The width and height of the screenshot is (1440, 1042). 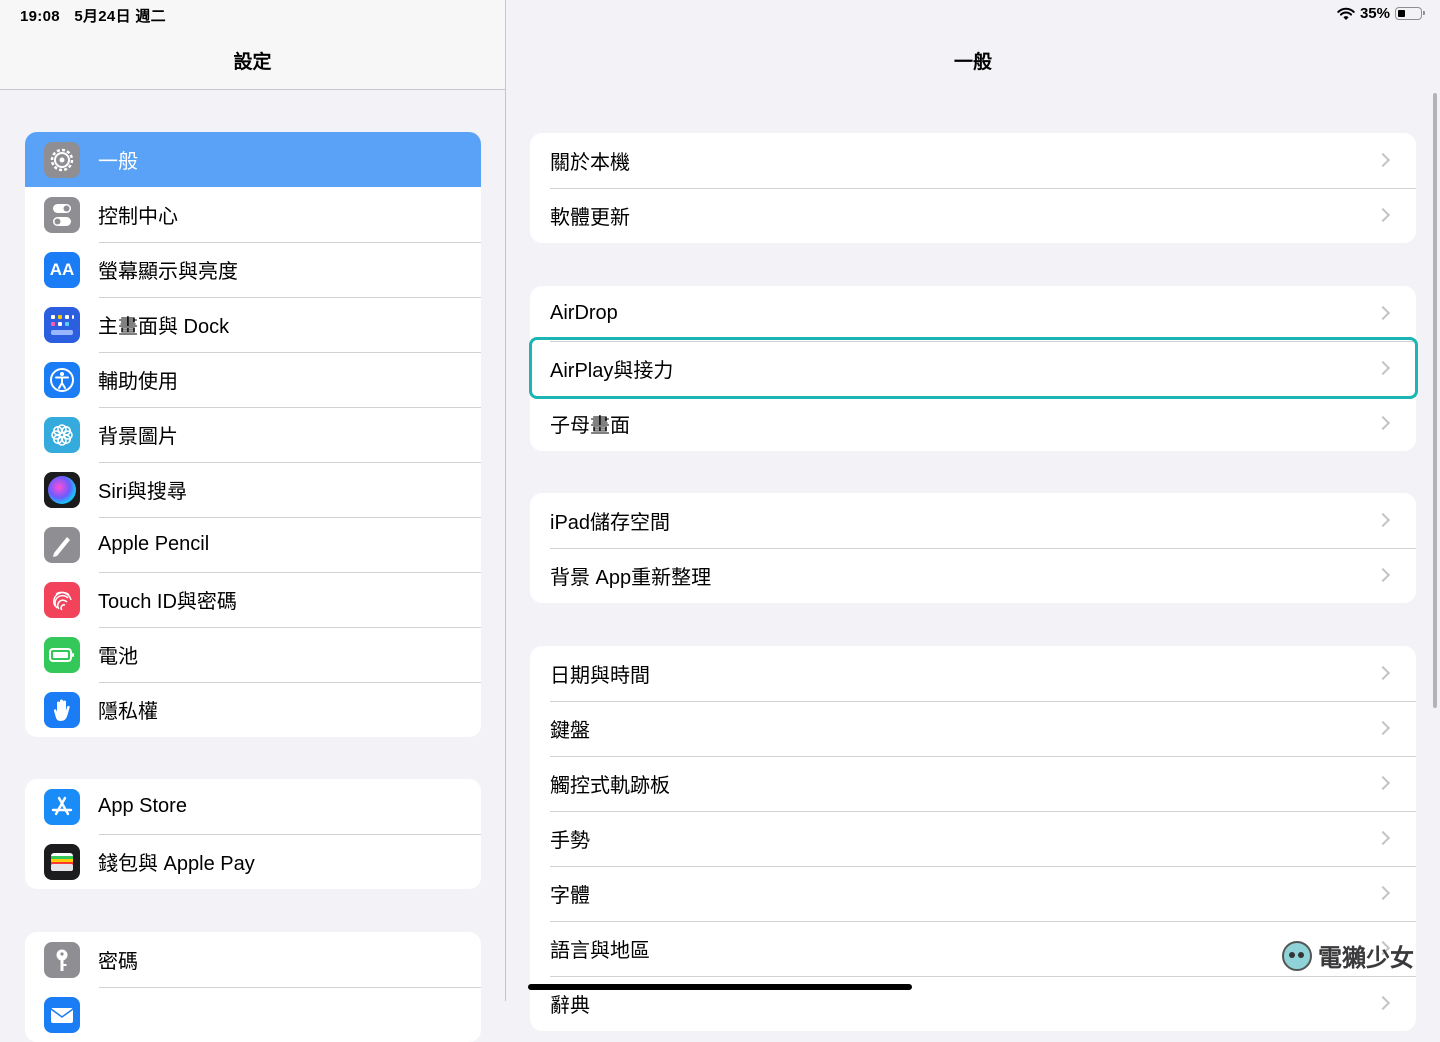 I want to click on sidebar-item-label: 隱私權, so click(x=128, y=712).